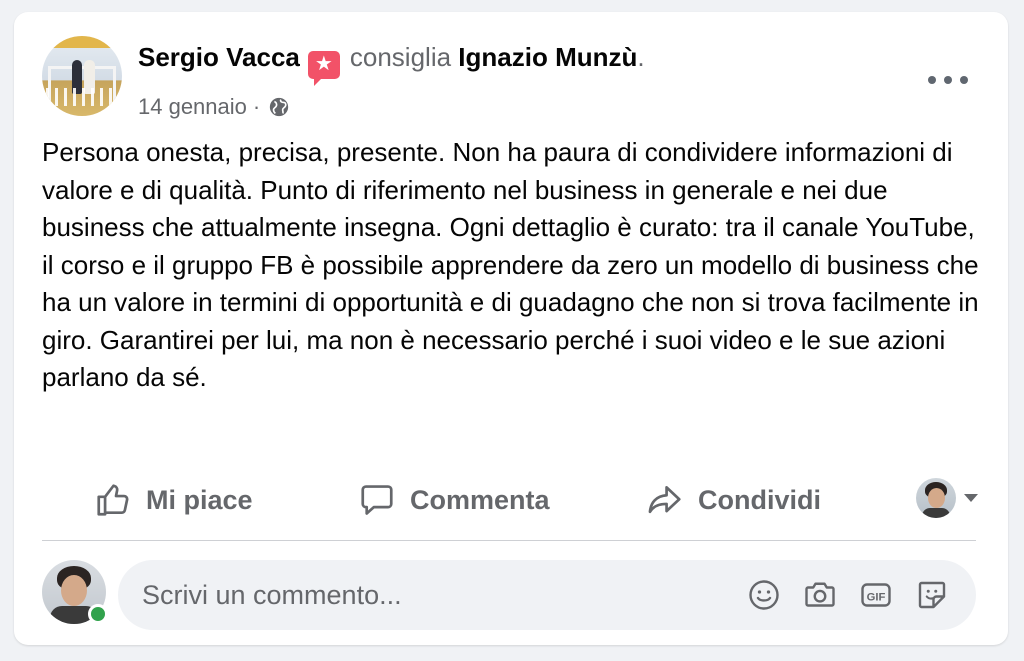  I want to click on comment-bubble-icon, so click(377, 500).